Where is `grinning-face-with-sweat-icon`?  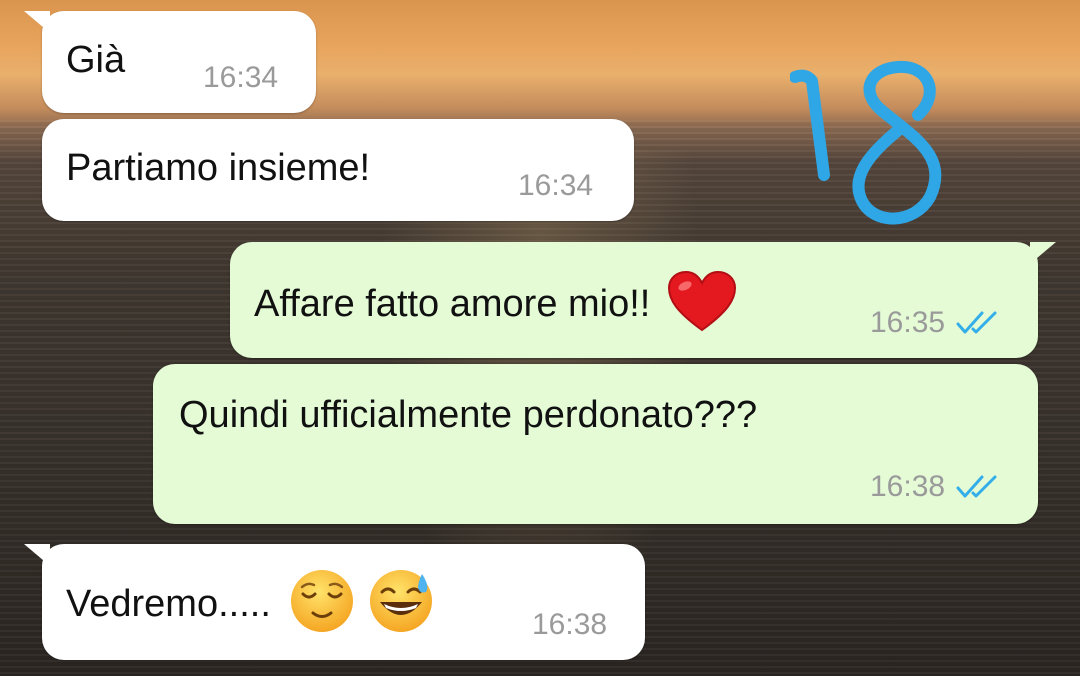 grinning-face-with-sweat-icon is located at coordinates (401, 601).